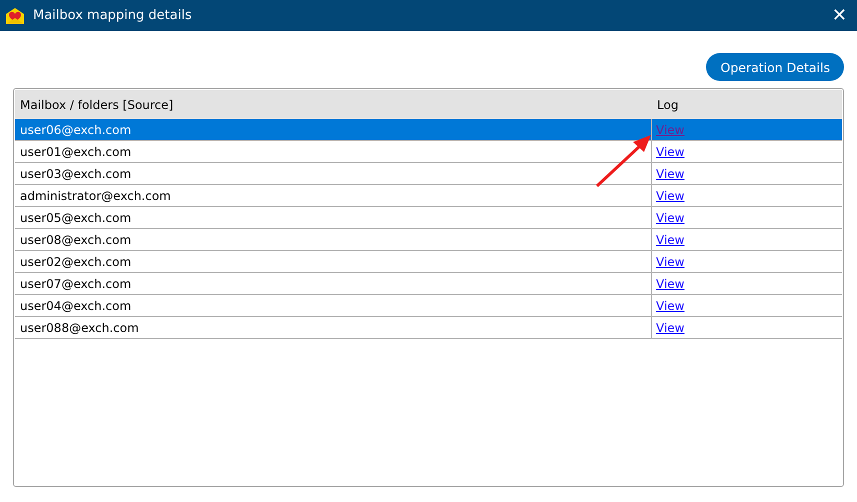  I want to click on mailbox-name: user03@exch.com, so click(76, 173).